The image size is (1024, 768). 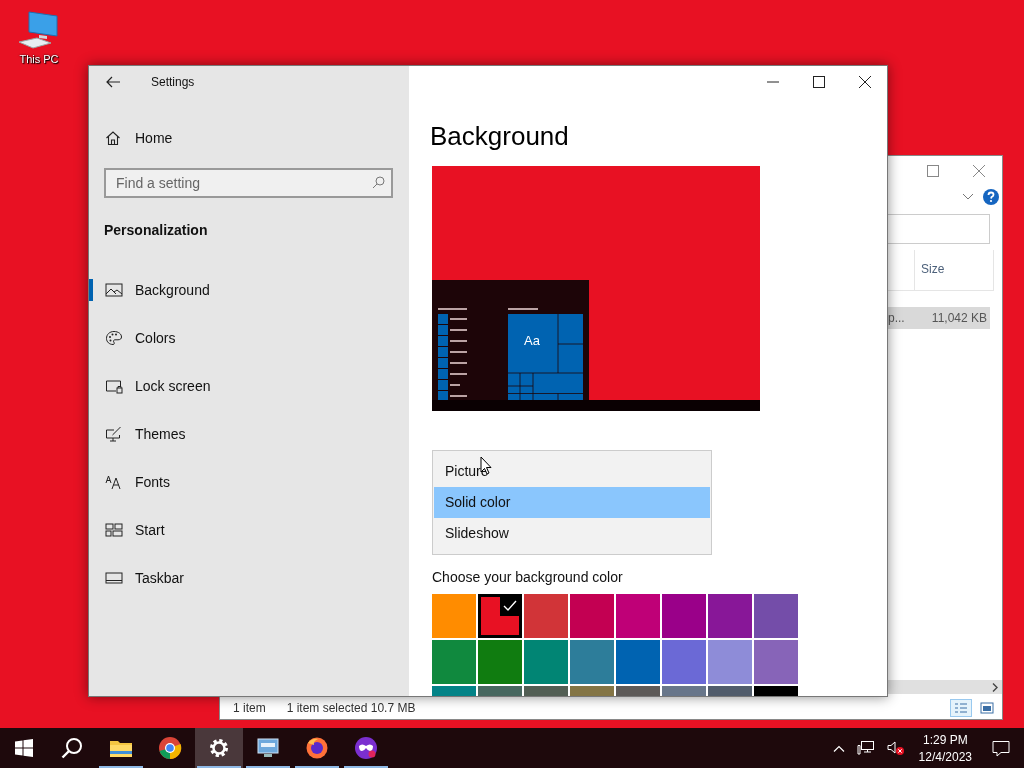 What do you see at coordinates (170, 748) in the screenshot?
I see `chrome-icon` at bounding box center [170, 748].